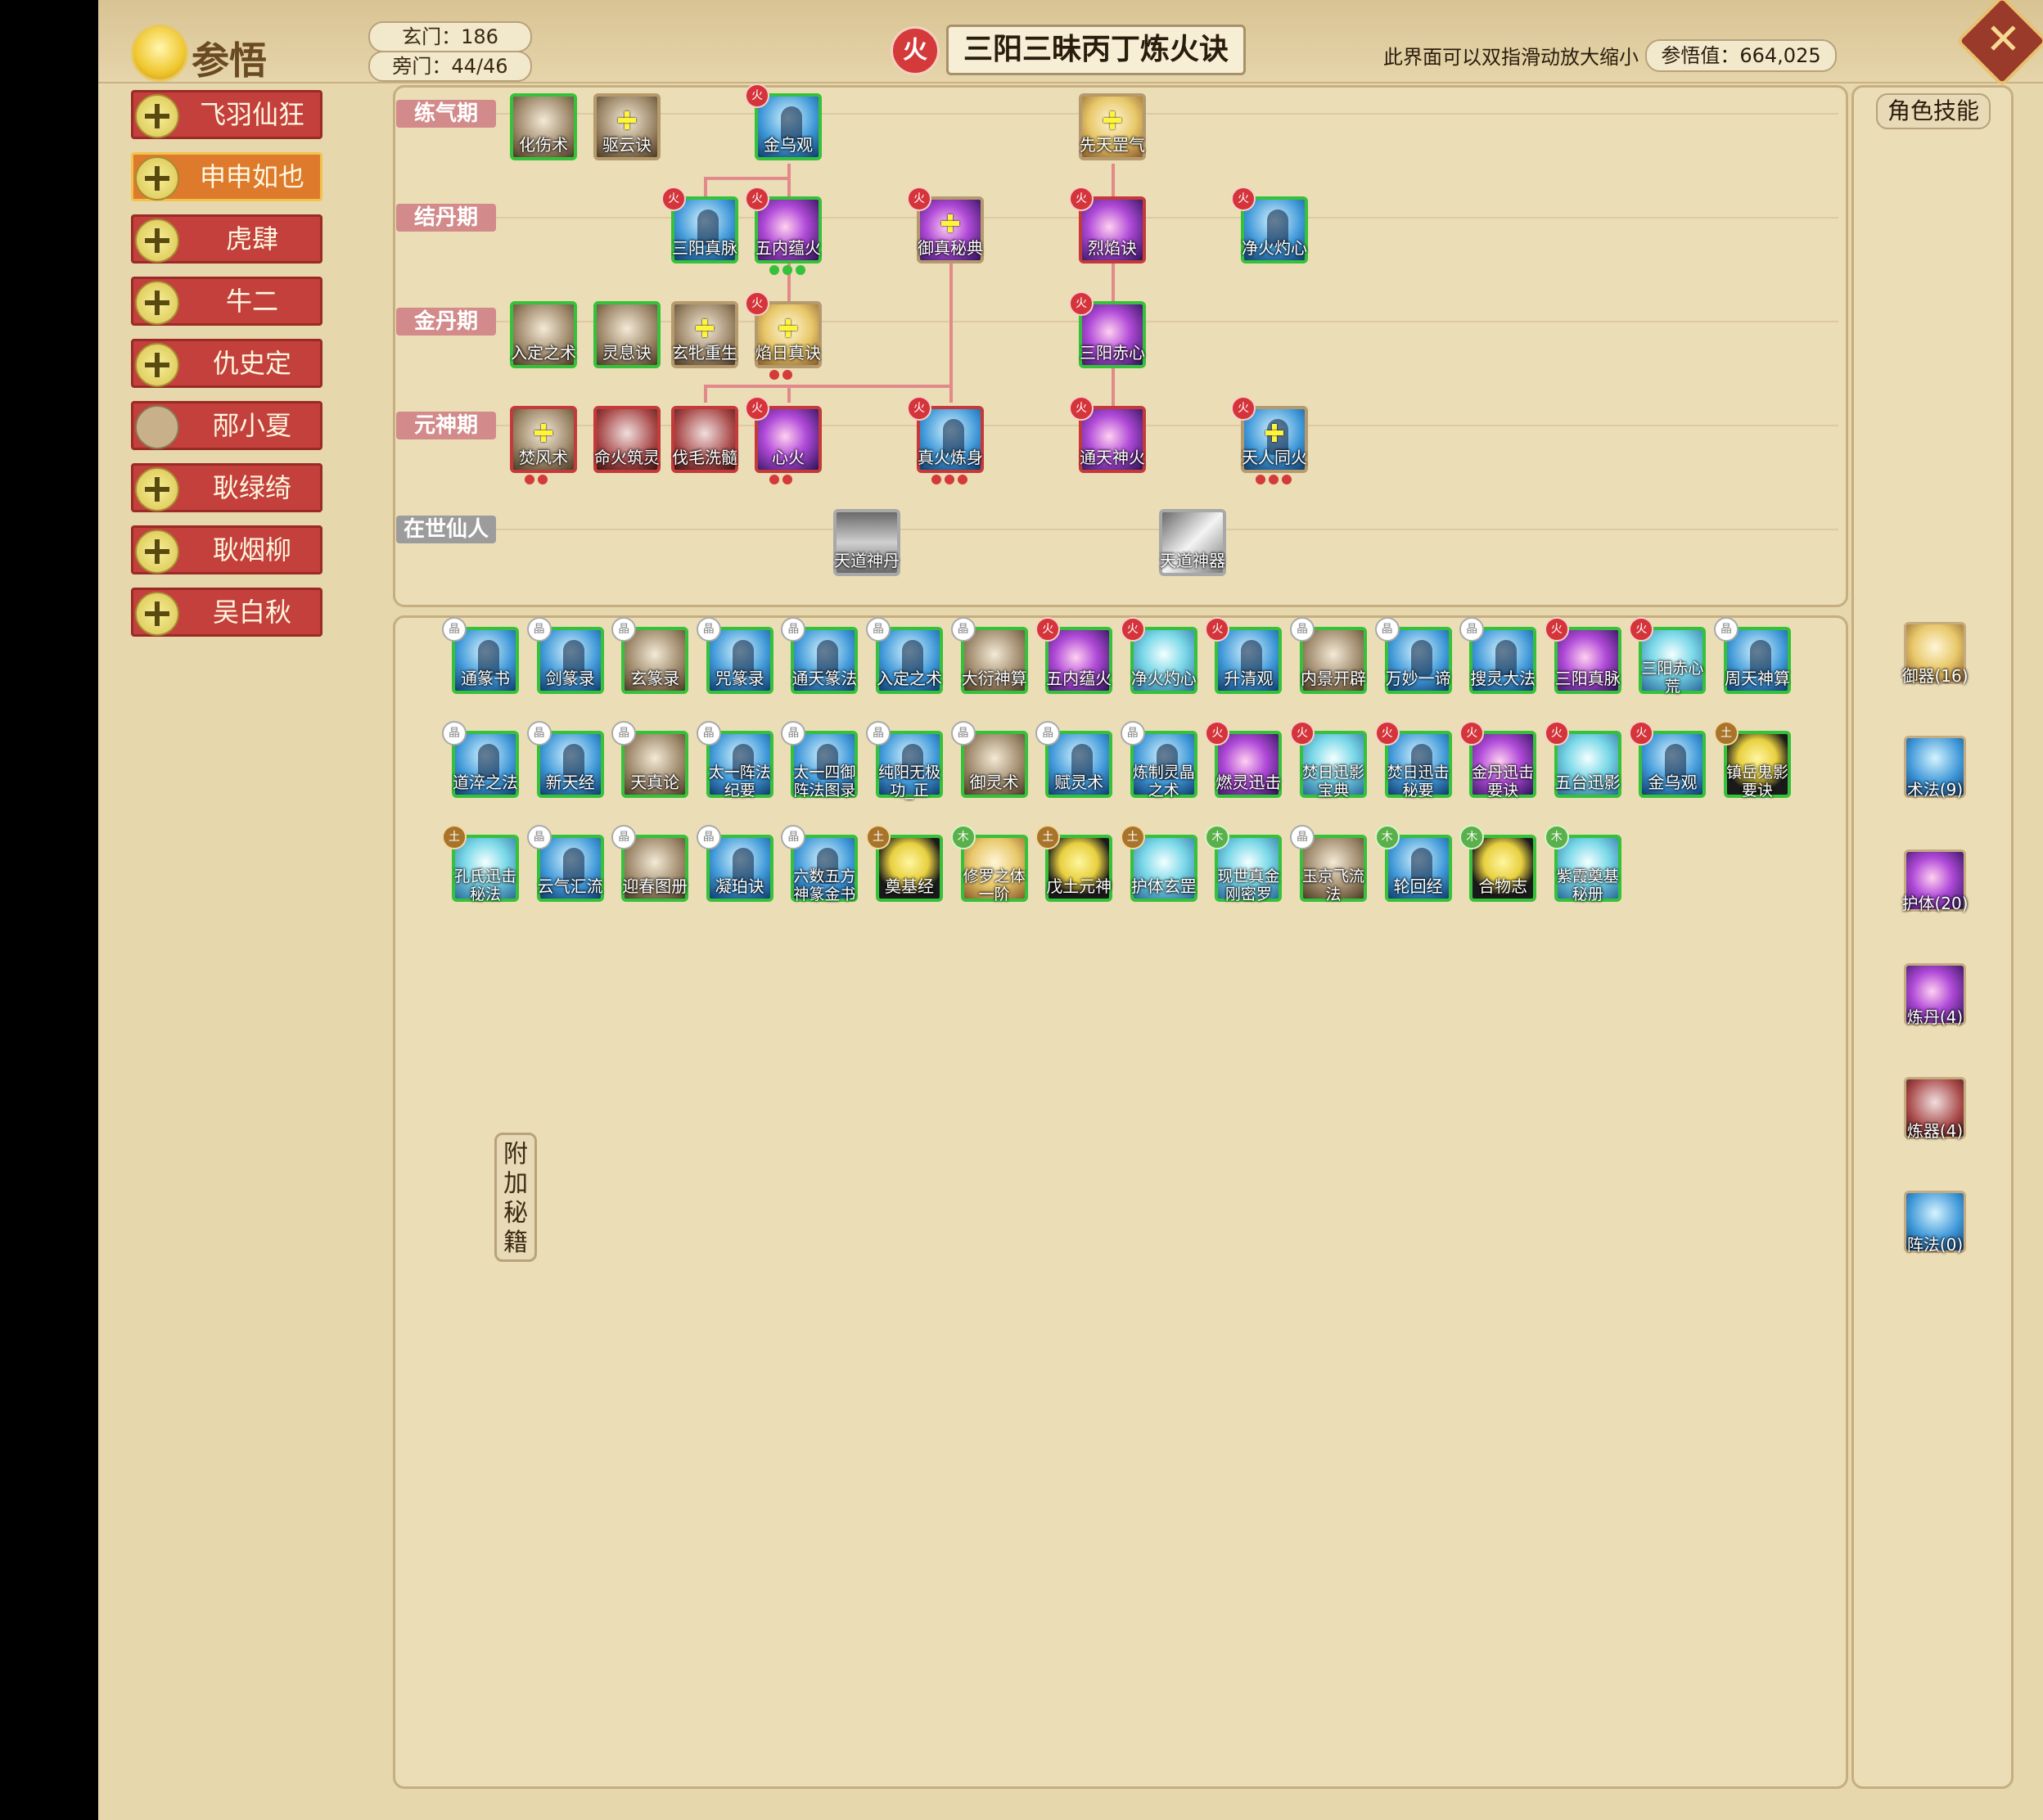  I want to click on tree-skill-node: 火天人同火, so click(1269, 440).